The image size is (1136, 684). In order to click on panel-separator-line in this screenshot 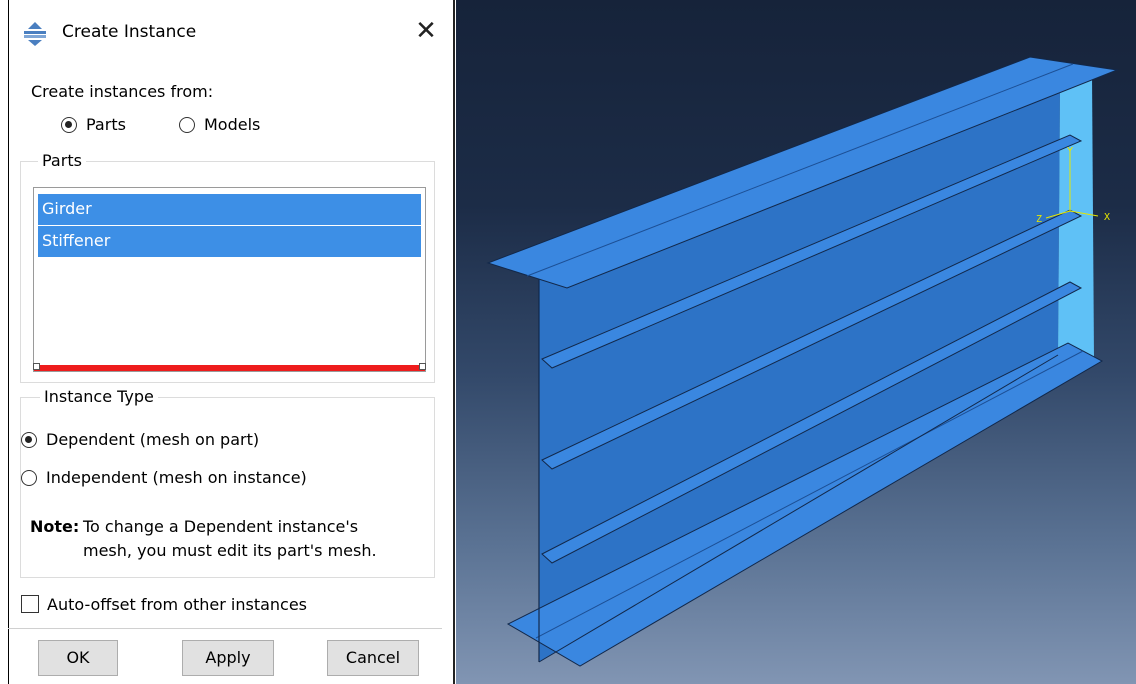, I will do `click(454, 342)`.